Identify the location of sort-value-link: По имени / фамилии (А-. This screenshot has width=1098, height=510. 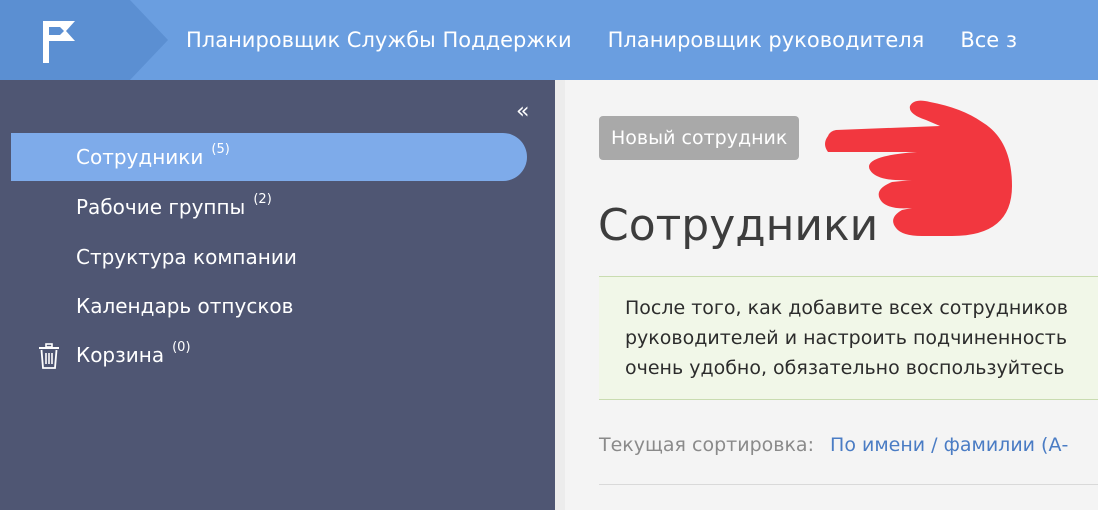
(949, 445).